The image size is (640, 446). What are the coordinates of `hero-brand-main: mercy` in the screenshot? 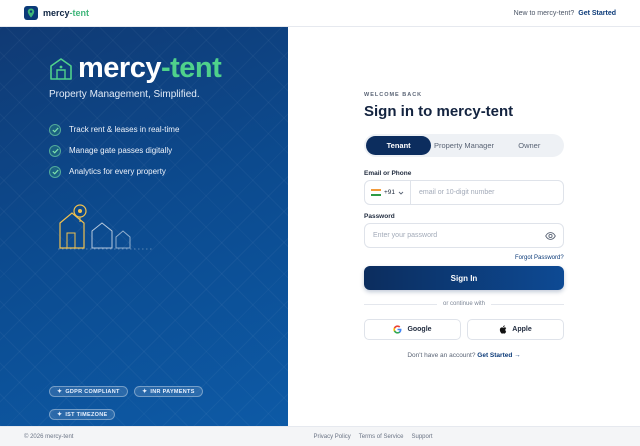 It's located at (119, 68).